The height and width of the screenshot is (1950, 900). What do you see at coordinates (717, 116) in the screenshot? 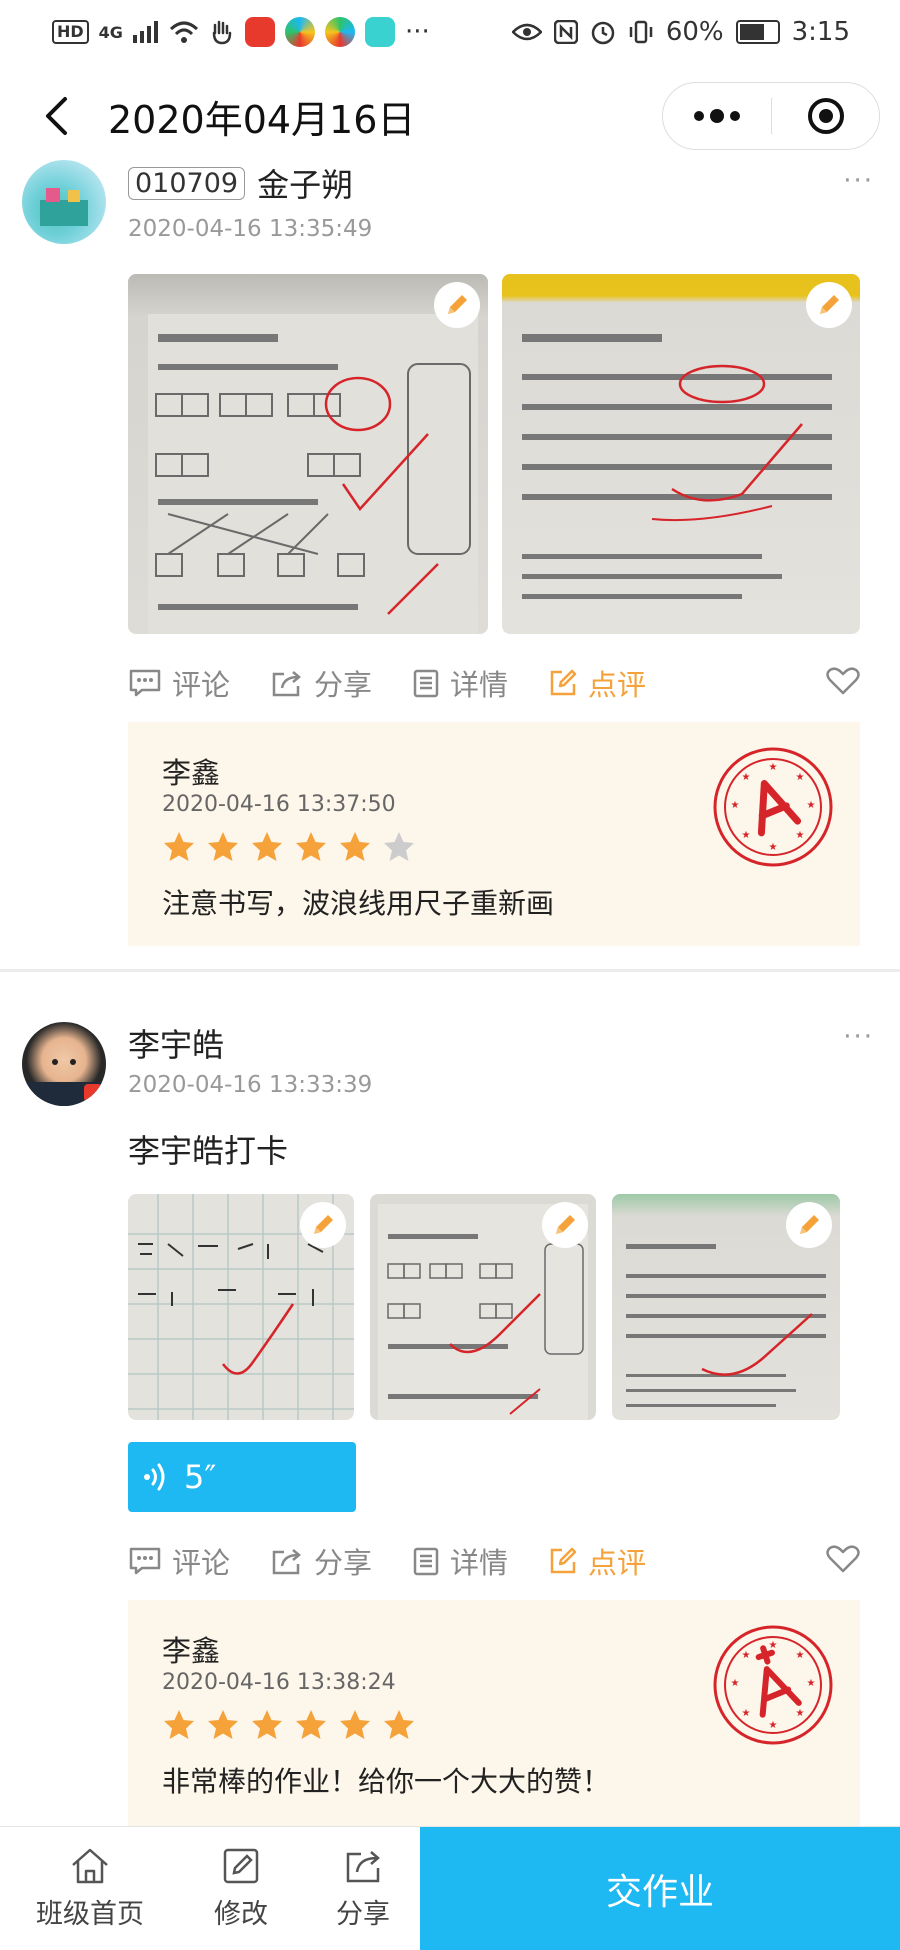
I see `capsule-menu-button` at bounding box center [717, 116].